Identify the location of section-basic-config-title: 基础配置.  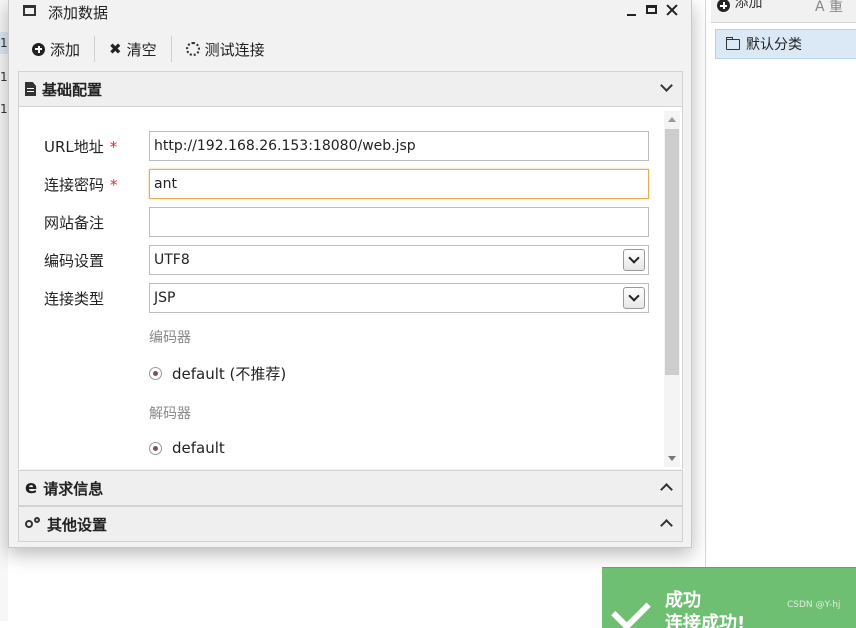
(72, 89).